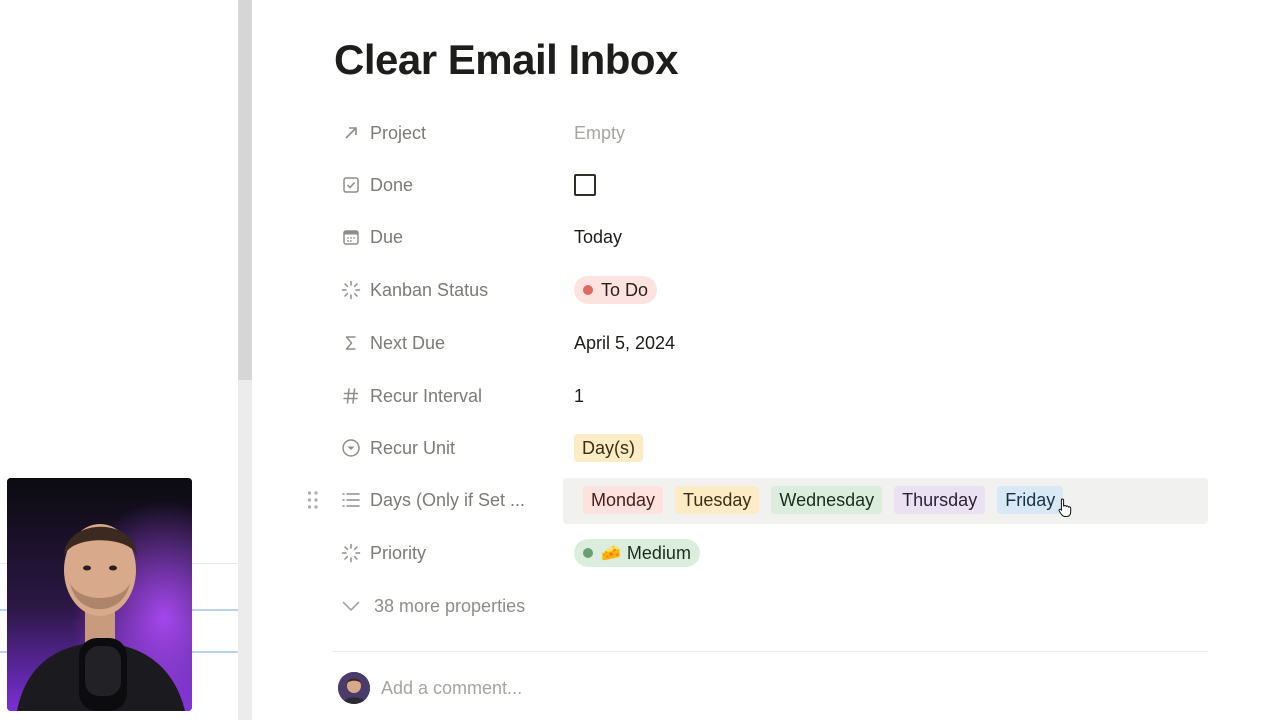 This screenshot has width=1280, height=720. What do you see at coordinates (387, 236) in the screenshot?
I see `property-name: Due` at bounding box center [387, 236].